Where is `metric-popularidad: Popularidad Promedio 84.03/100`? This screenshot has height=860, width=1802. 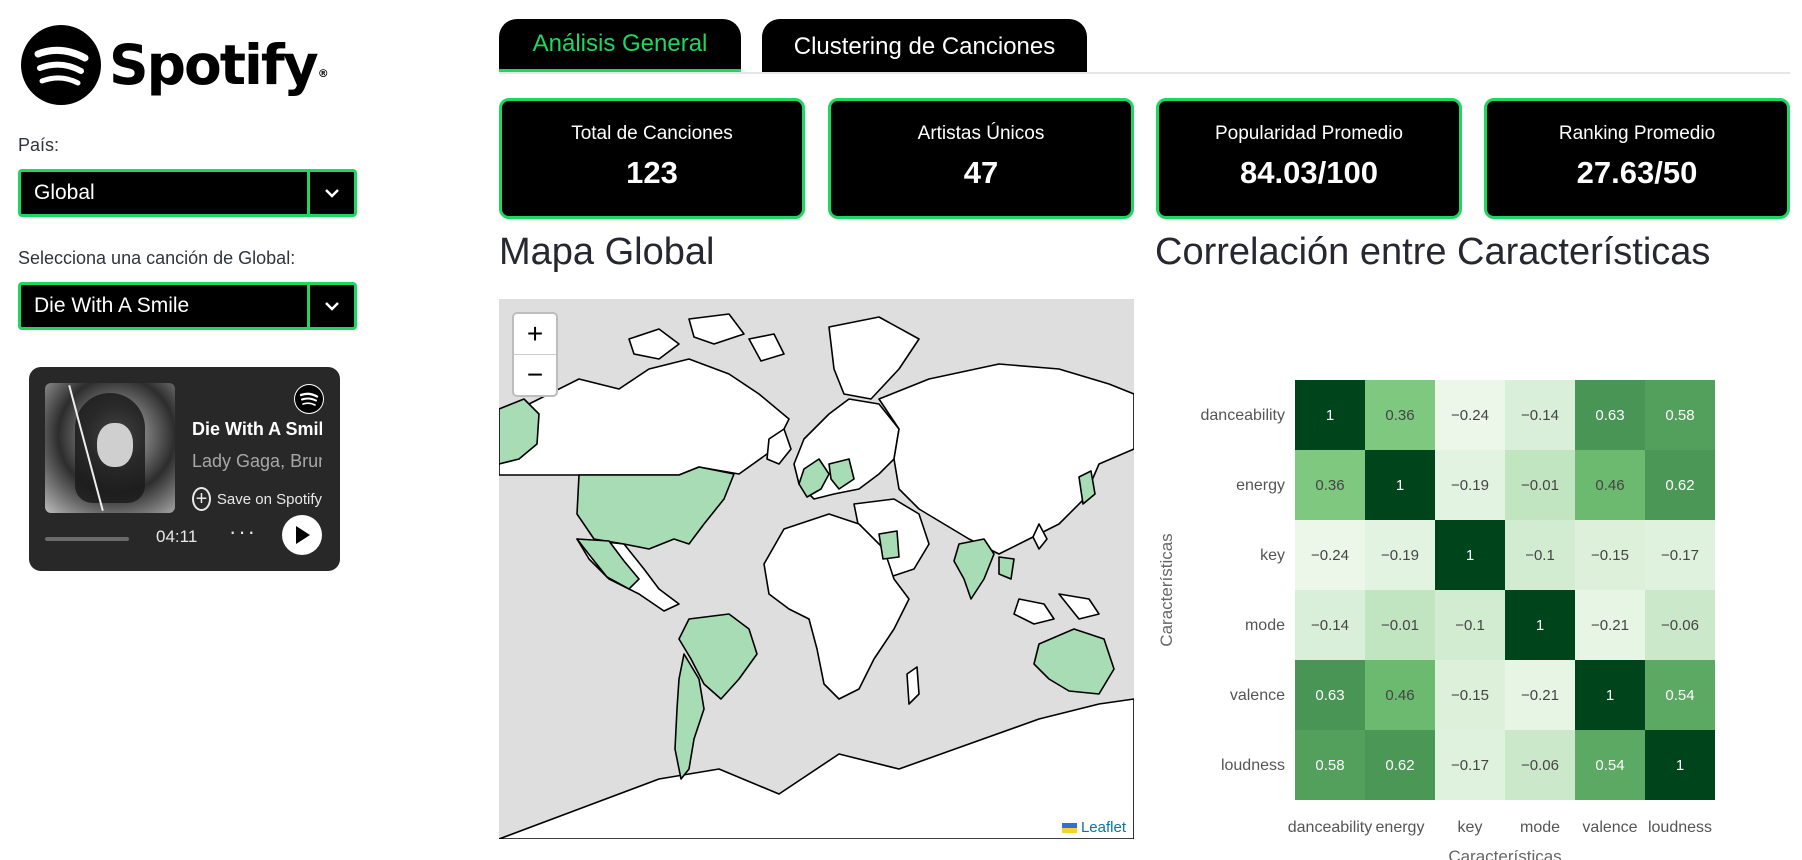
metric-popularidad: Popularidad Promedio 84.03/100 is located at coordinates (1309, 158).